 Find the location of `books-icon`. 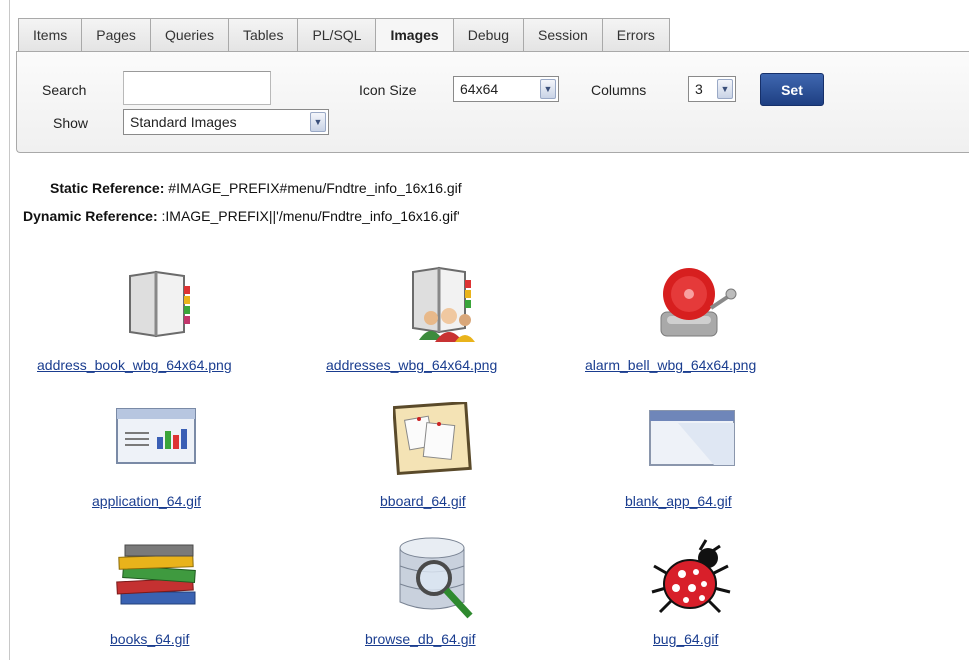

books-icon is located at coordinates (156, 574).